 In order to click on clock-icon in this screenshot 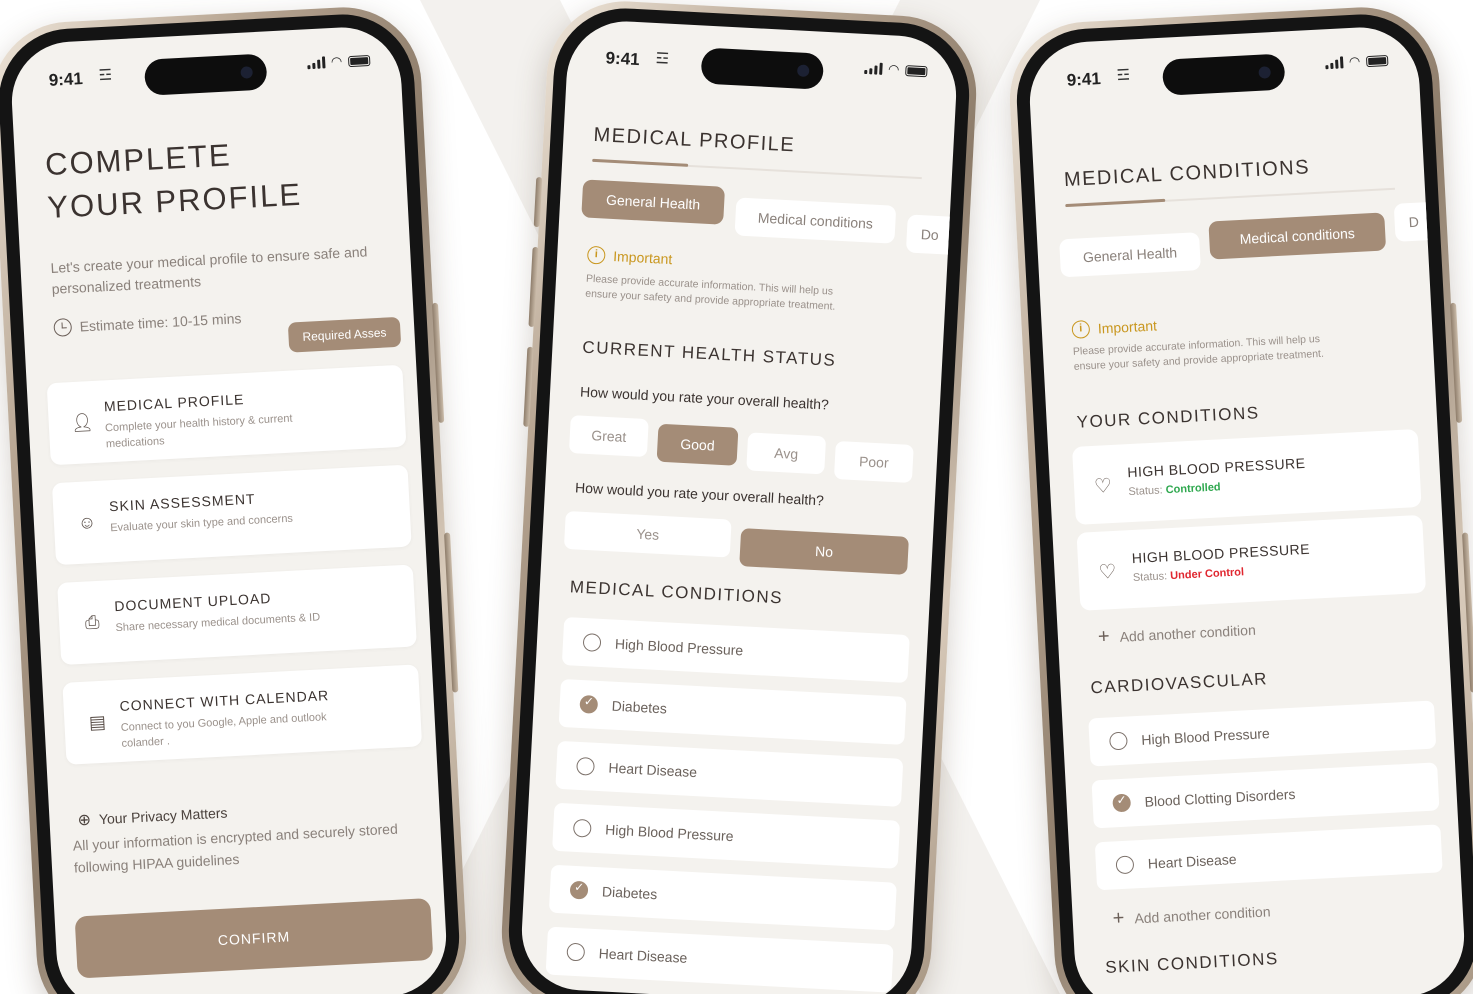, I will do `click(63, 327)`.